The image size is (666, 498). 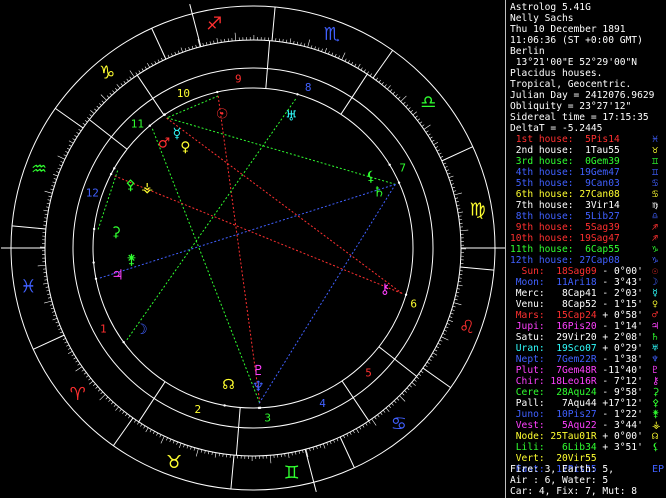 What do you see at coordinates (570, 271) in the screenshot?
I see `planet-position: 18Sag09` at bounding box center [570, 271].